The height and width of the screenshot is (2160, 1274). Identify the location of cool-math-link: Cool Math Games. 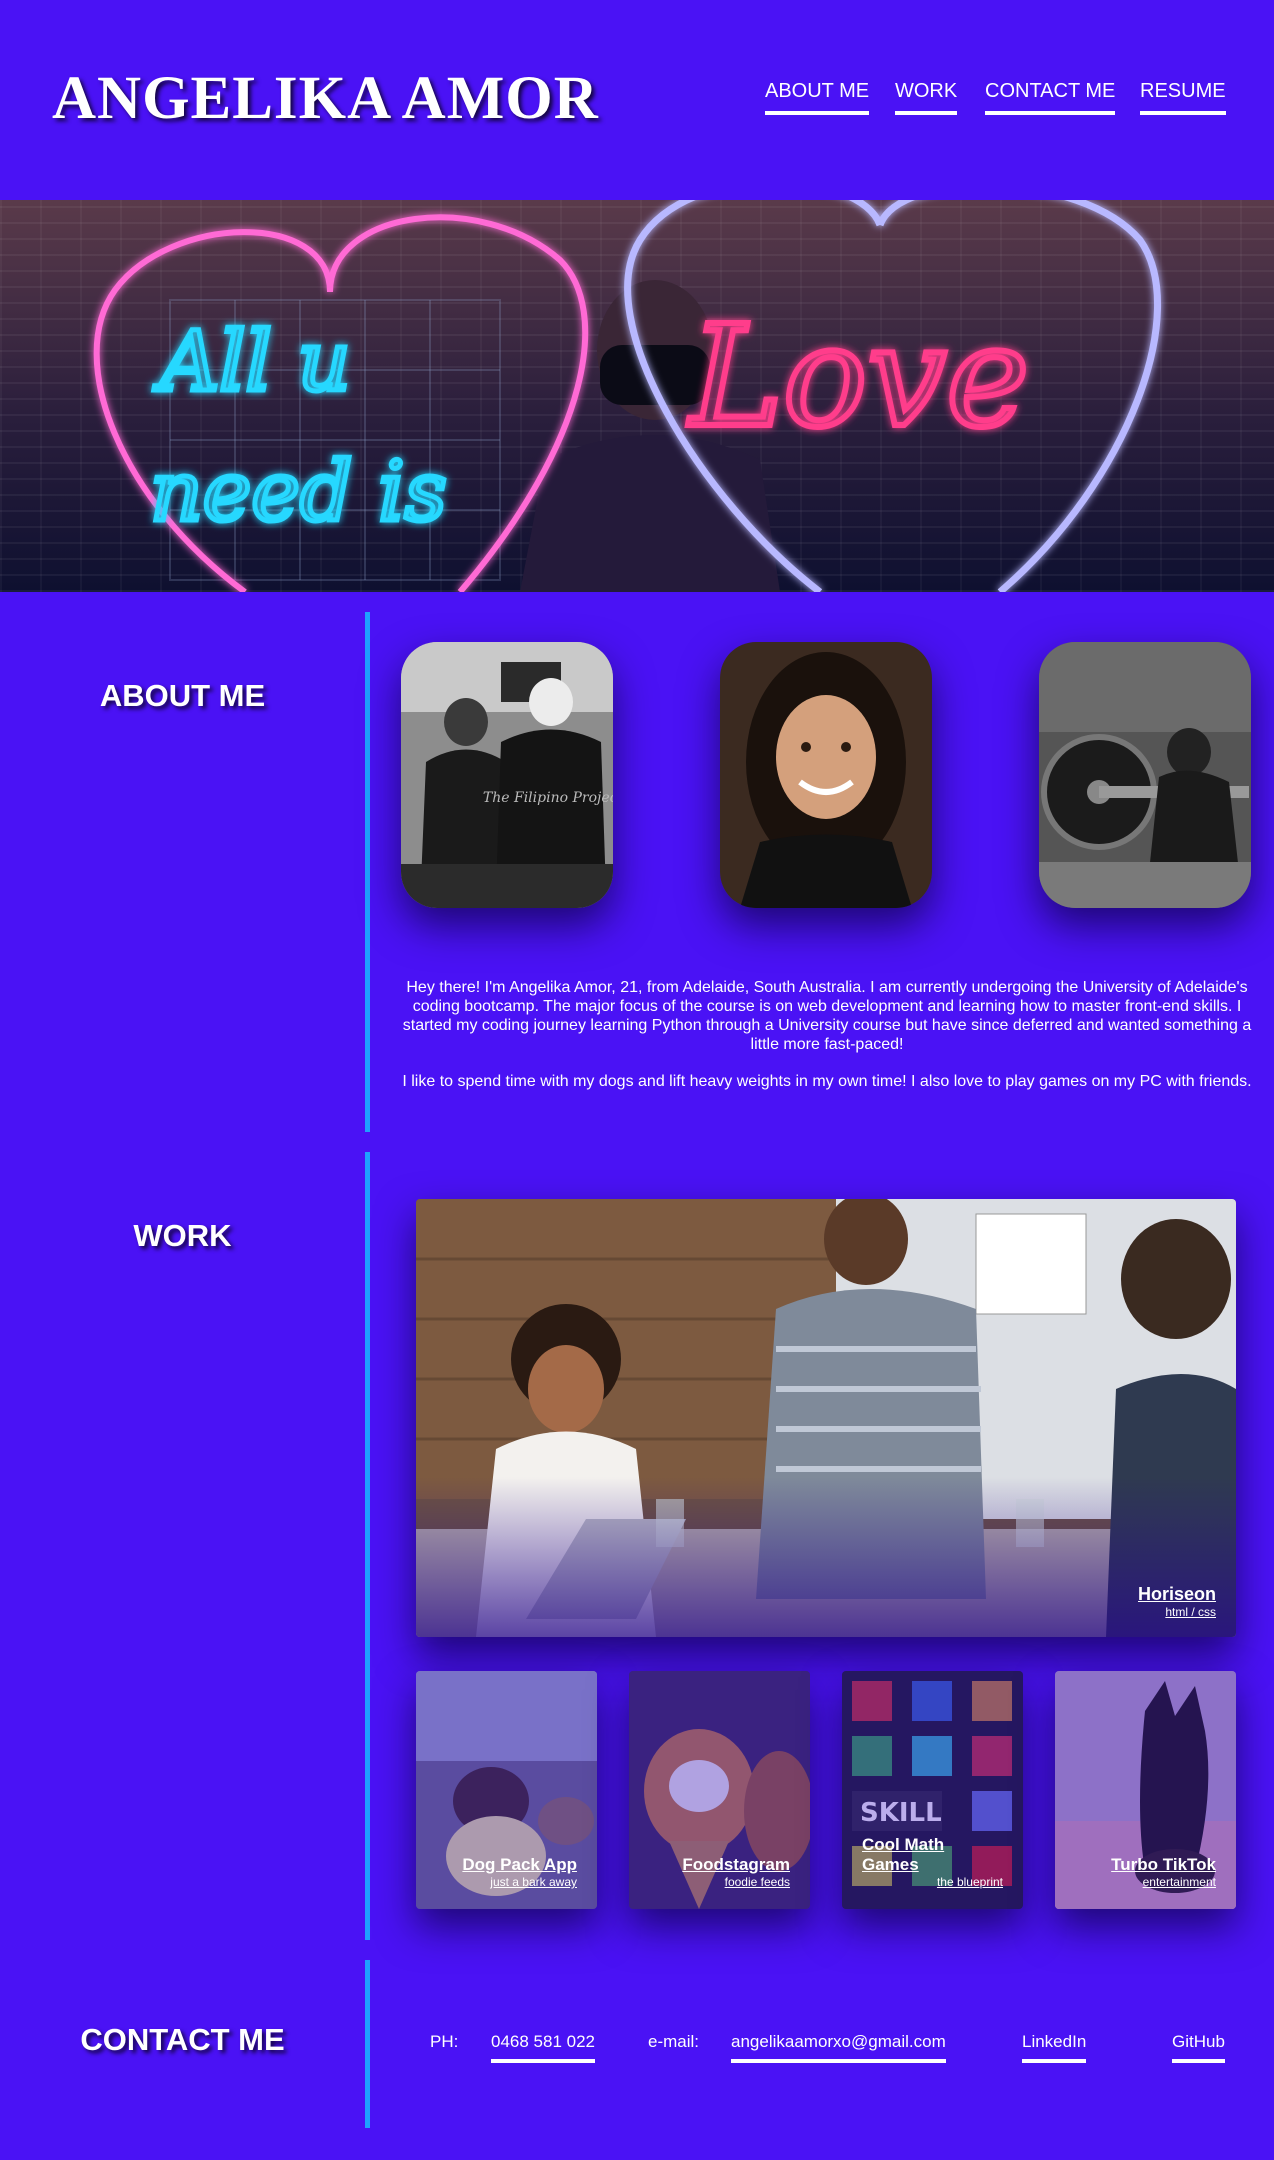
(907, 1855).